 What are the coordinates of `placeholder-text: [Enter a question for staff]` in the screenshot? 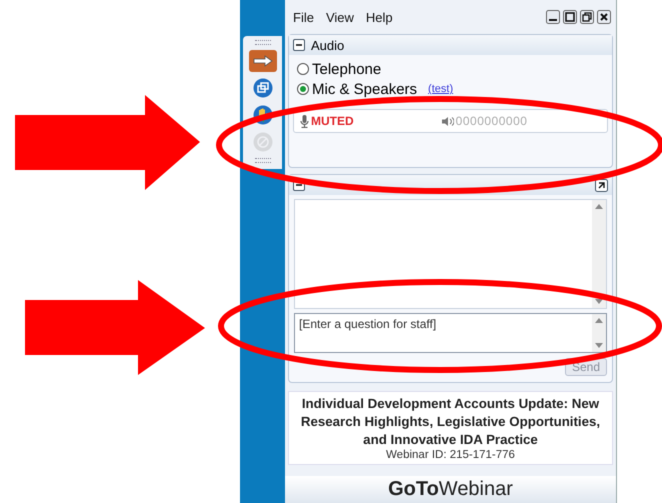 It's located at (368, 324).